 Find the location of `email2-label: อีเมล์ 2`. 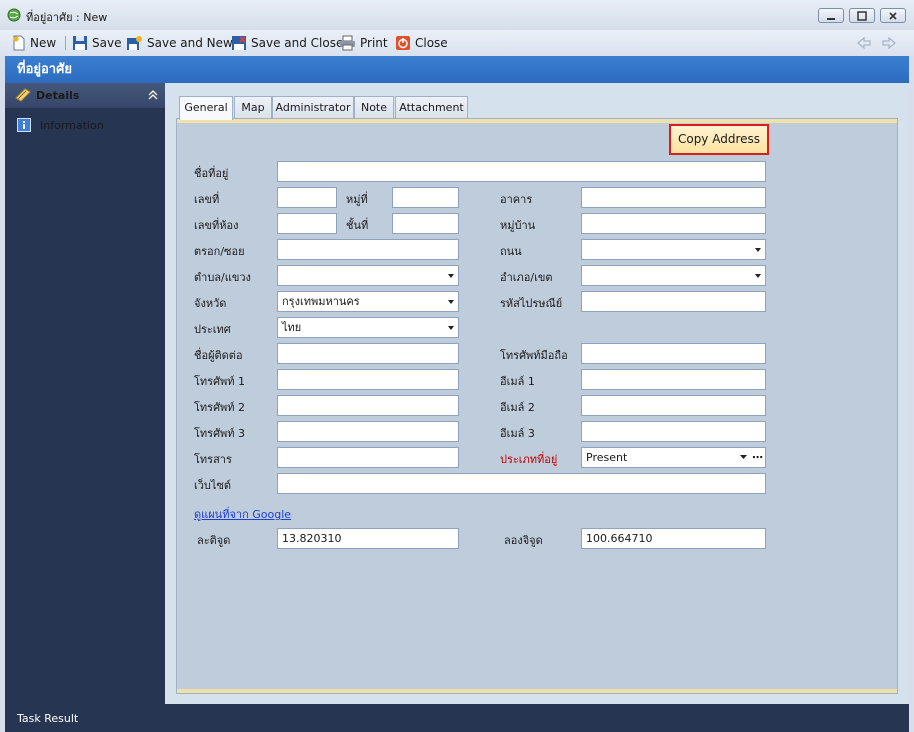

email2-label: อีเมล์ 2 is located at coordinates (517, 407).